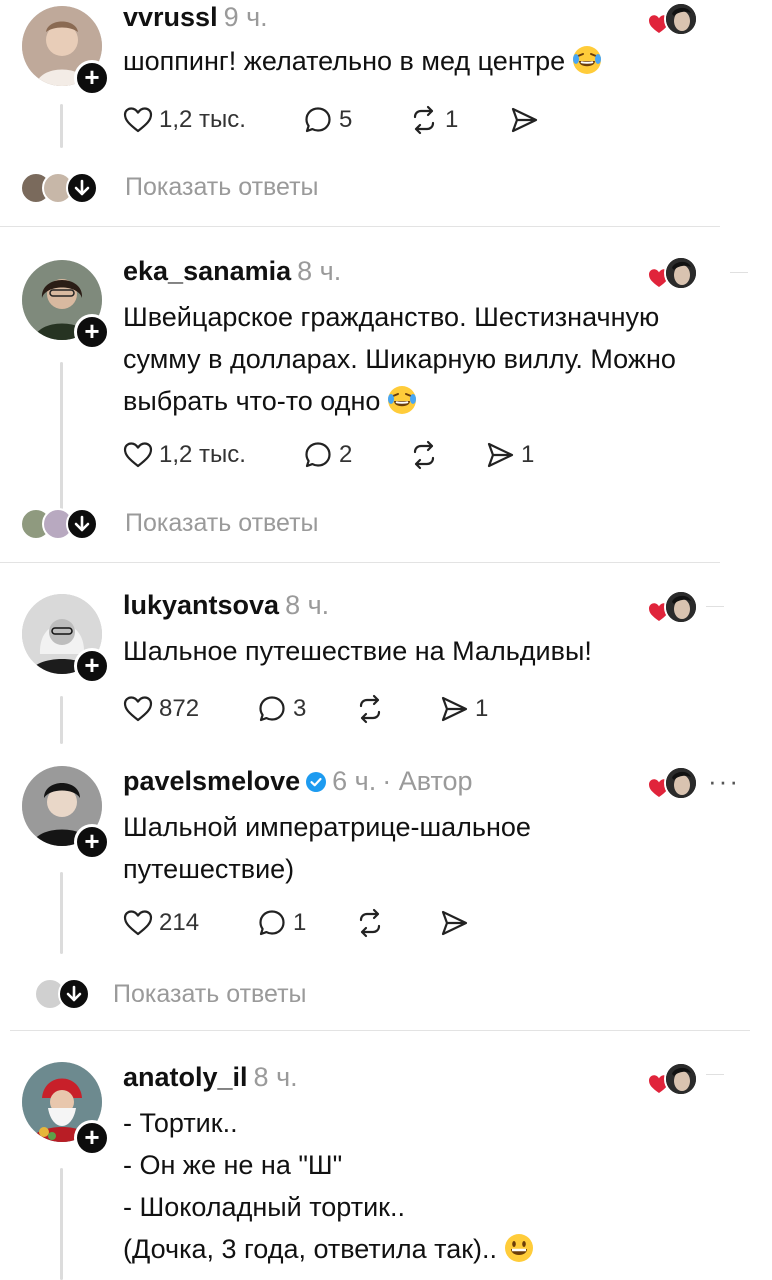  I want to click on post-text: шоппинг! желательно в мед центре, so click(433, 61).